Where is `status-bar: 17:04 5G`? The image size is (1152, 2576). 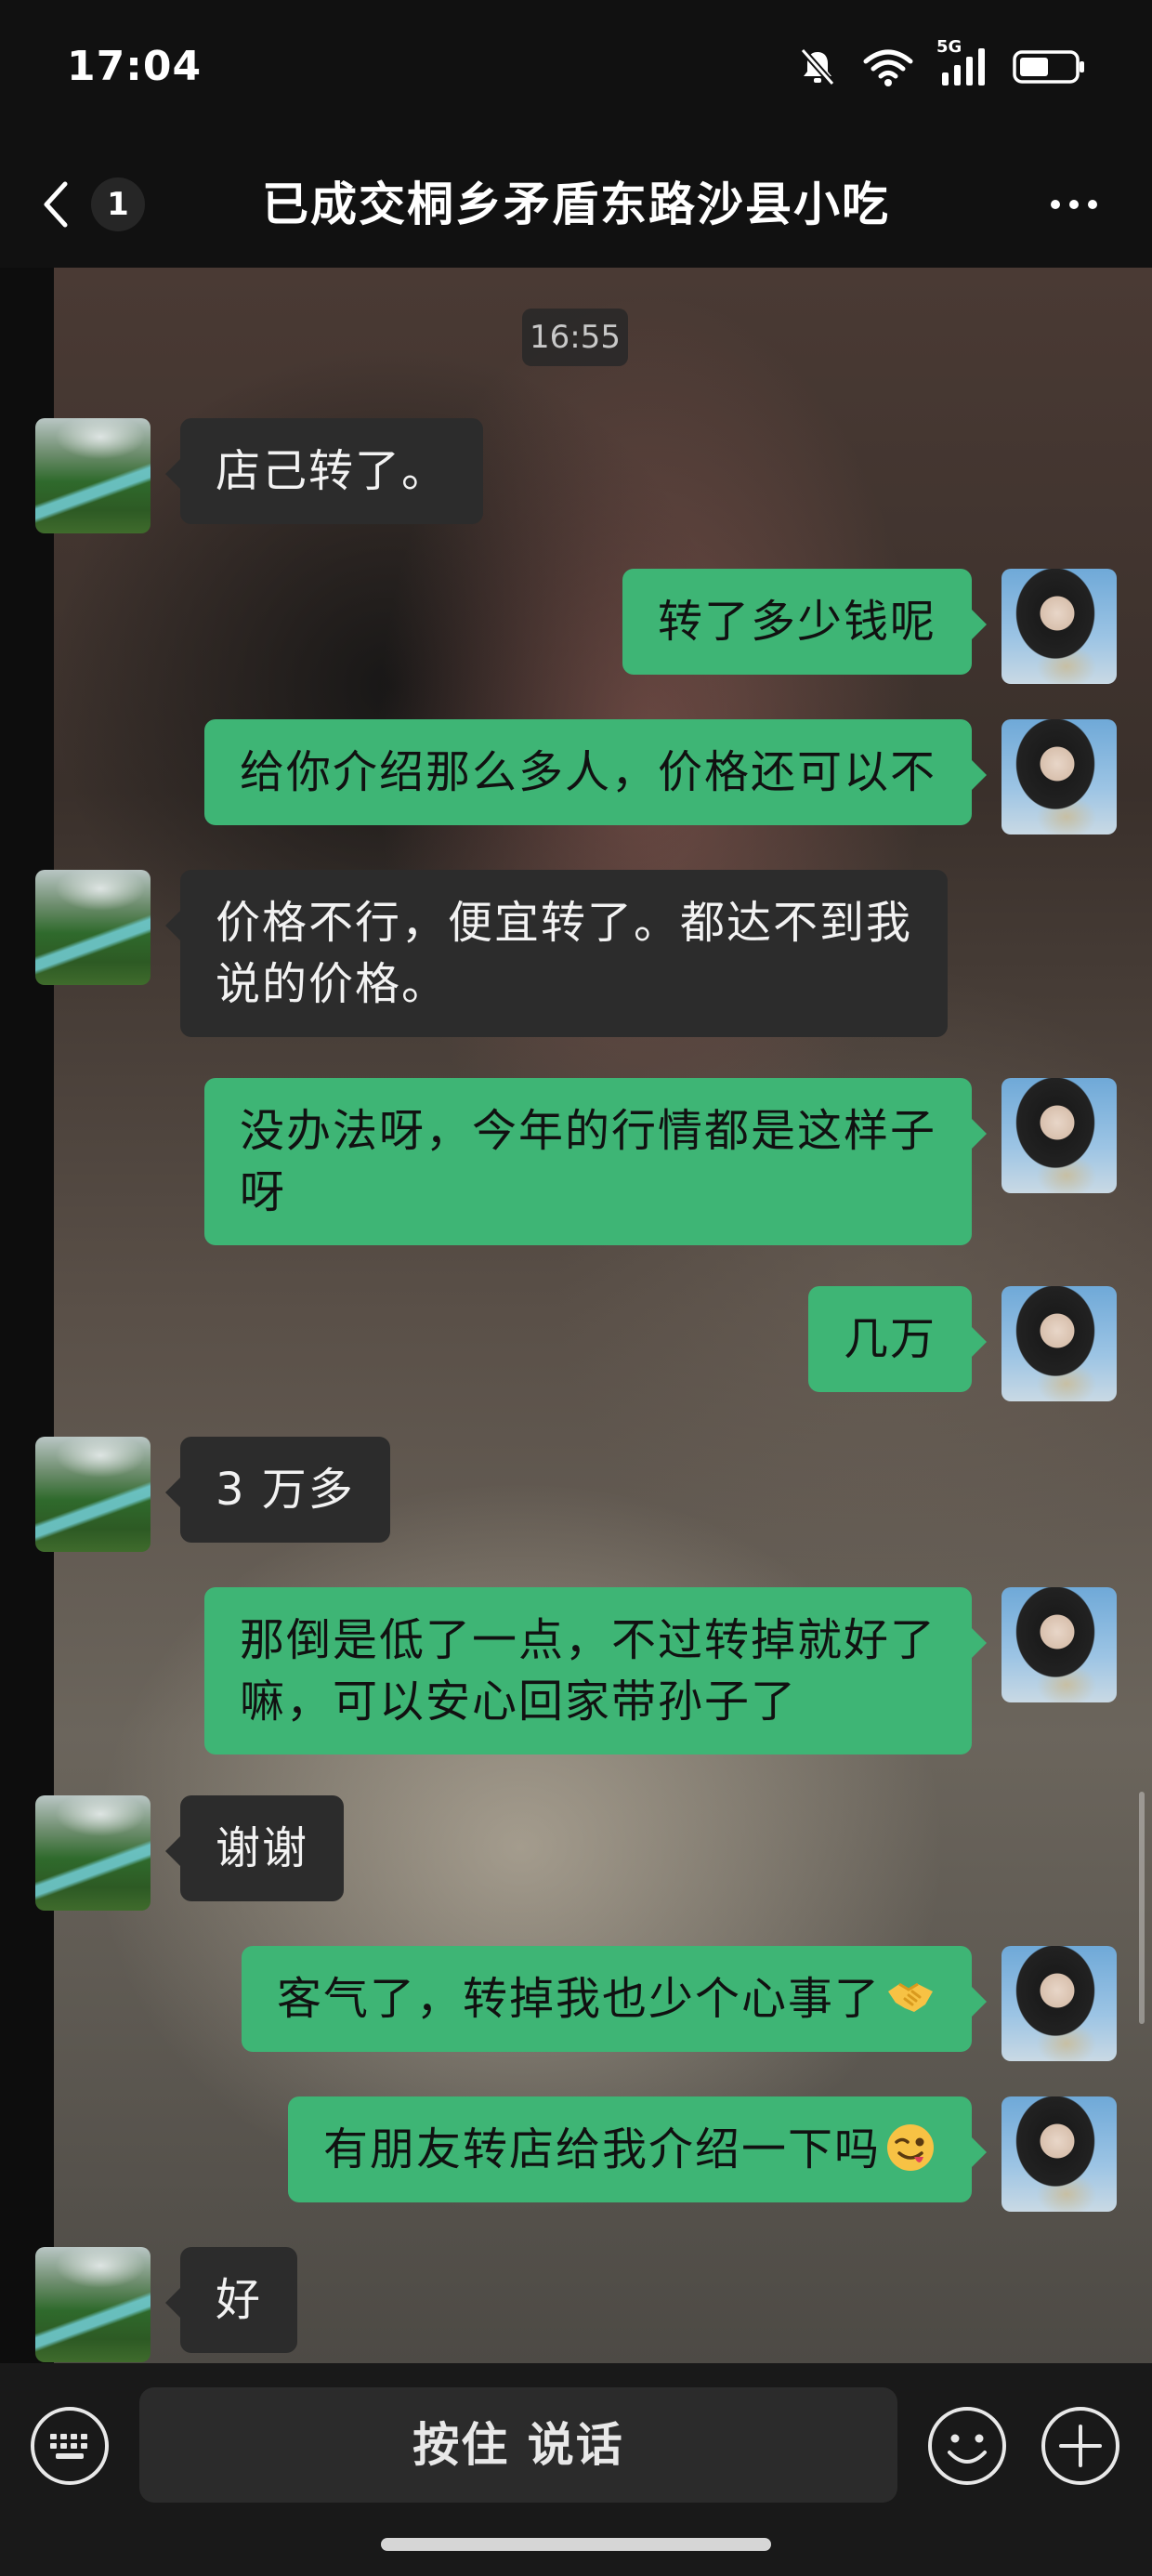
status-bar: 17:04 5G is located at coordinates (576, 69).